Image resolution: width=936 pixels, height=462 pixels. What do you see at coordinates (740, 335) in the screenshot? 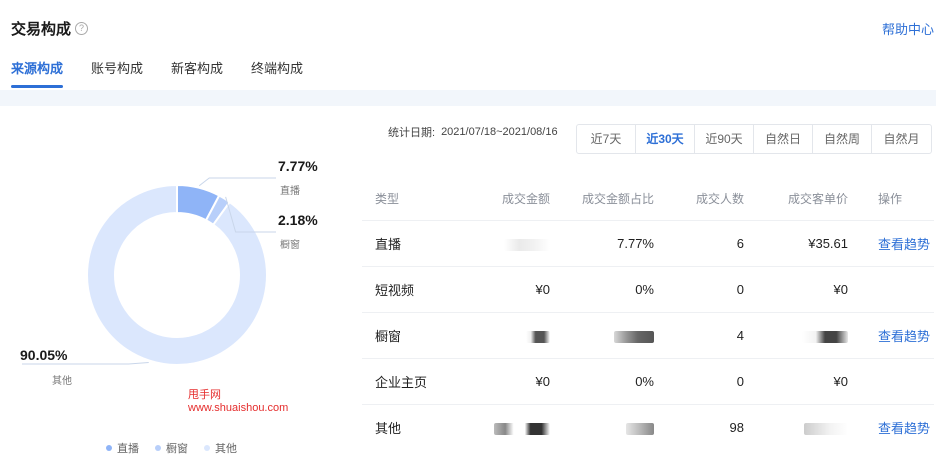
I see `cell-buyers: 4` at bounding box center [740, 335].